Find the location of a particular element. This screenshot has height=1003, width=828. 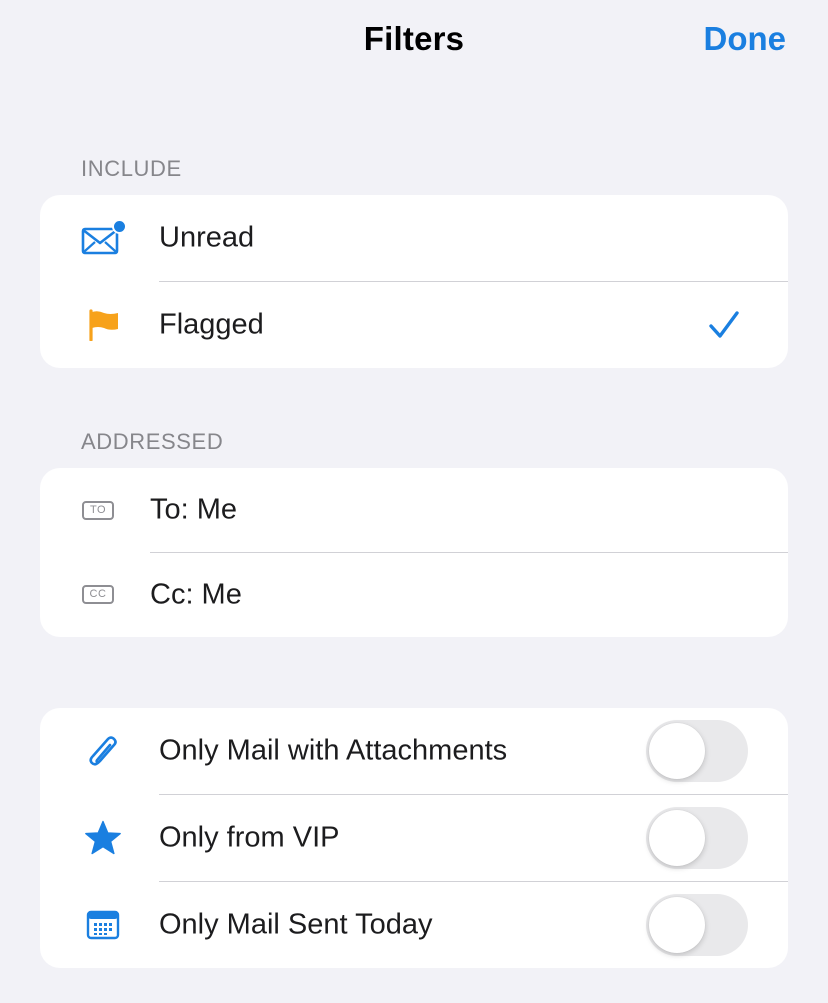

to-badge-icon: TO is located at coordinates (98, 510).